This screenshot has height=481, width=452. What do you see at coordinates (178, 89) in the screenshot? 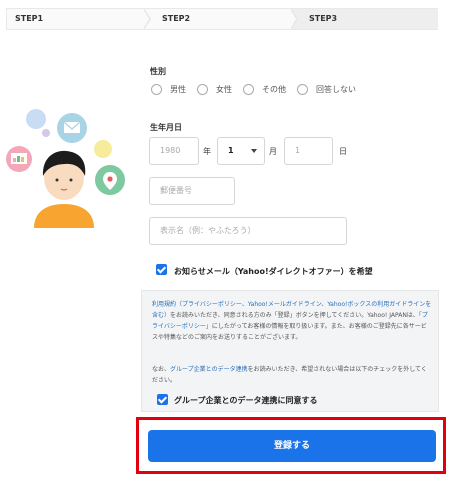
I see `radio-label: 男性` at bounding box center [178, 89].